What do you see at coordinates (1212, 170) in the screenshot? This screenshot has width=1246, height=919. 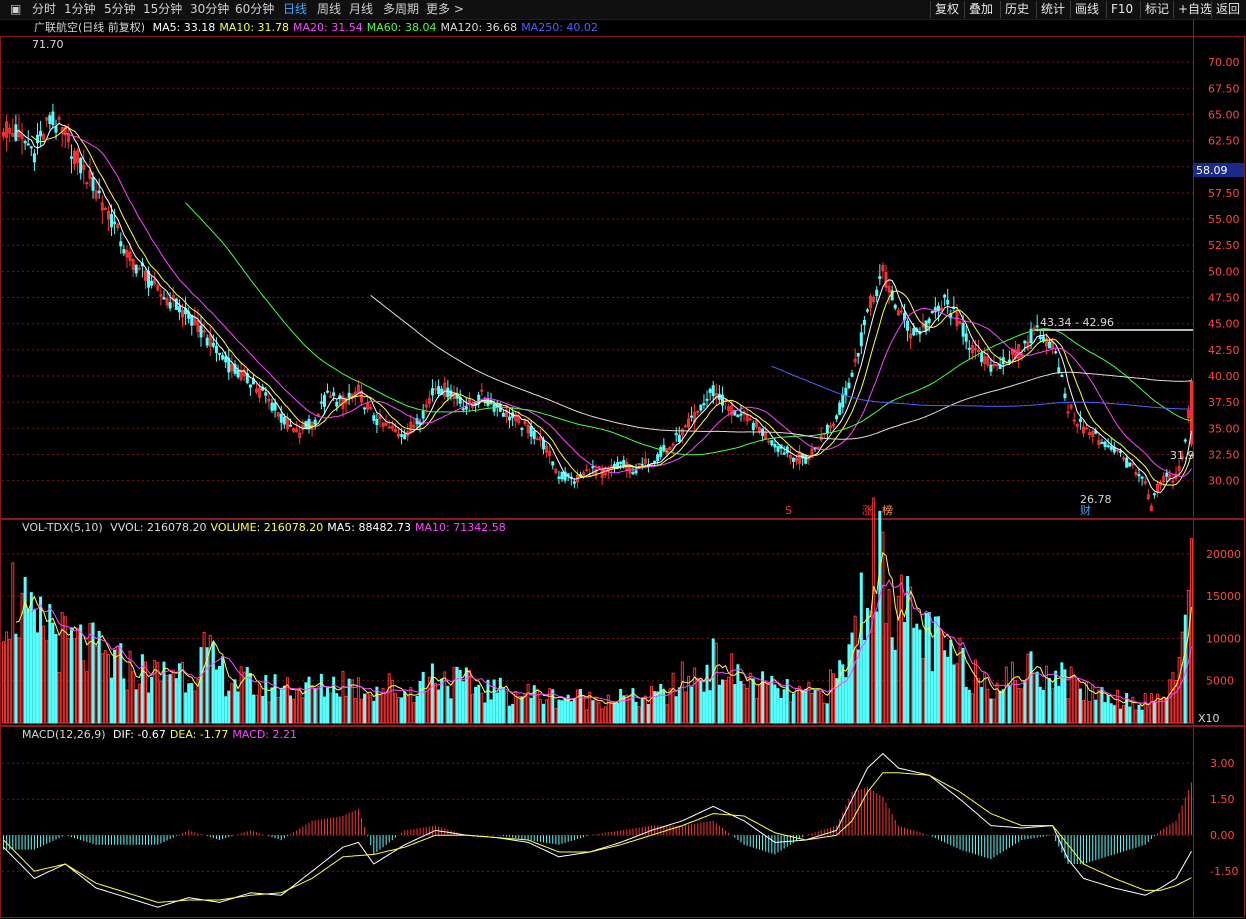 I see `current-price-tag: 58.09` at bounding box center [1212, 170].